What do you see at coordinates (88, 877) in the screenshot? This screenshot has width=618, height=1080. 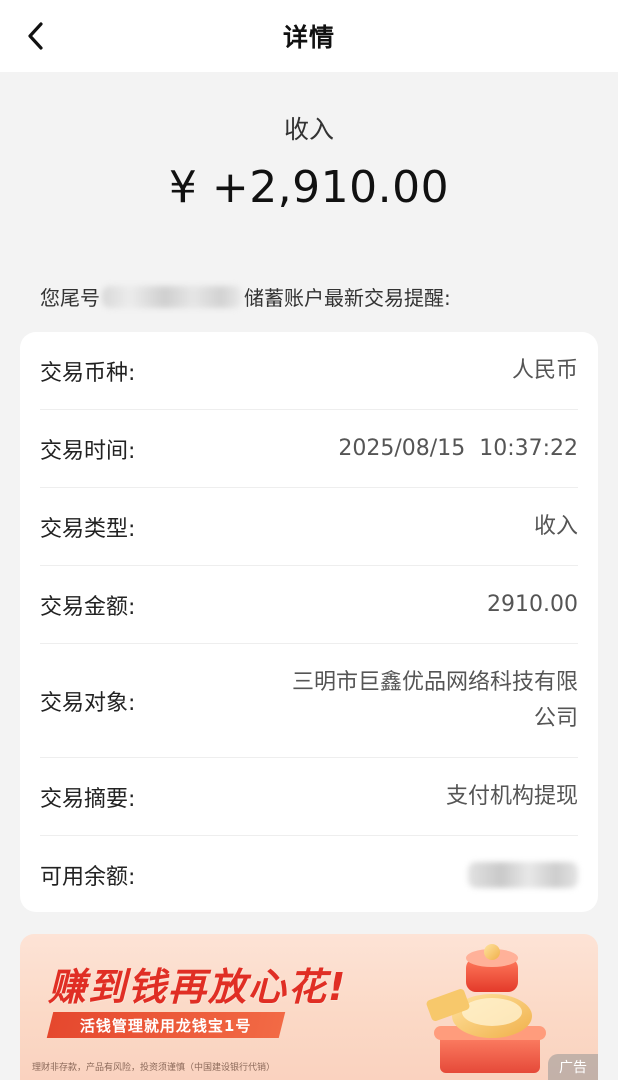 I see `detail-label: 可用余额:` at bounding box center [88, 877].